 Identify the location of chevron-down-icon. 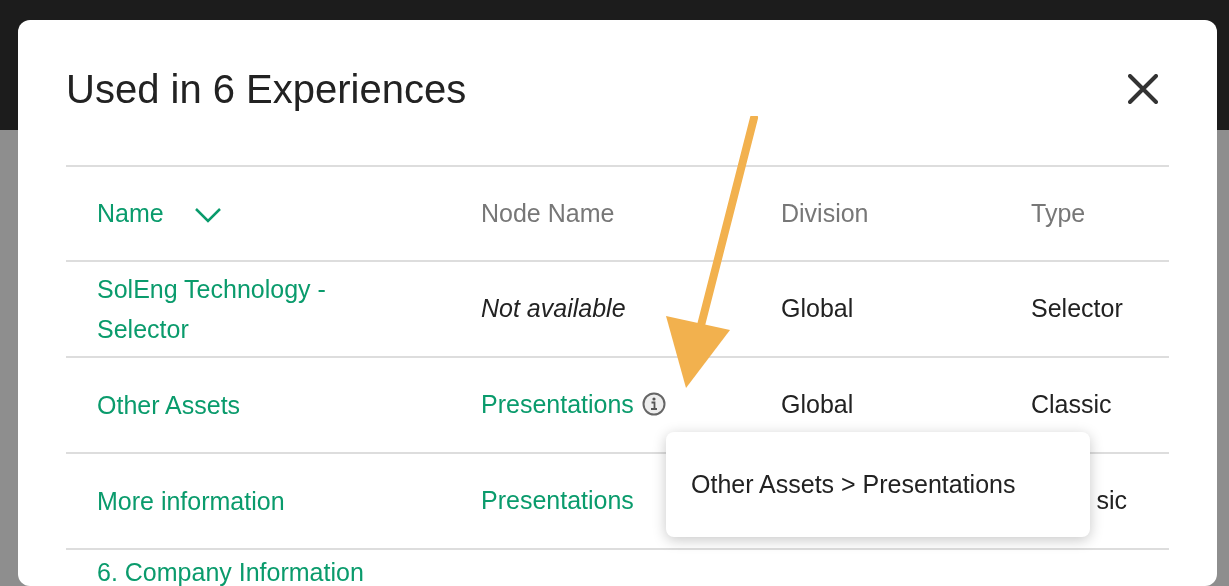
(207, 215).